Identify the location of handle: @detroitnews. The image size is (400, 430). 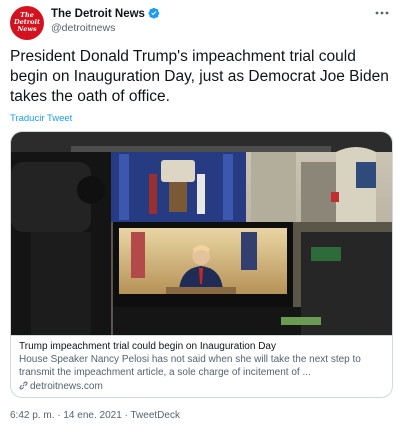
(105, 28).